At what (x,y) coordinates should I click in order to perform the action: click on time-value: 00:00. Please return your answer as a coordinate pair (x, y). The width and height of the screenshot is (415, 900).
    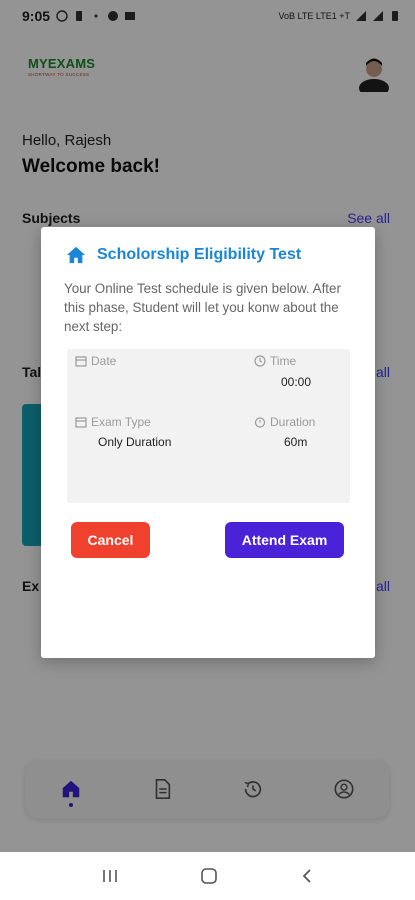
    Looking at the image, I should click on (296, 382).